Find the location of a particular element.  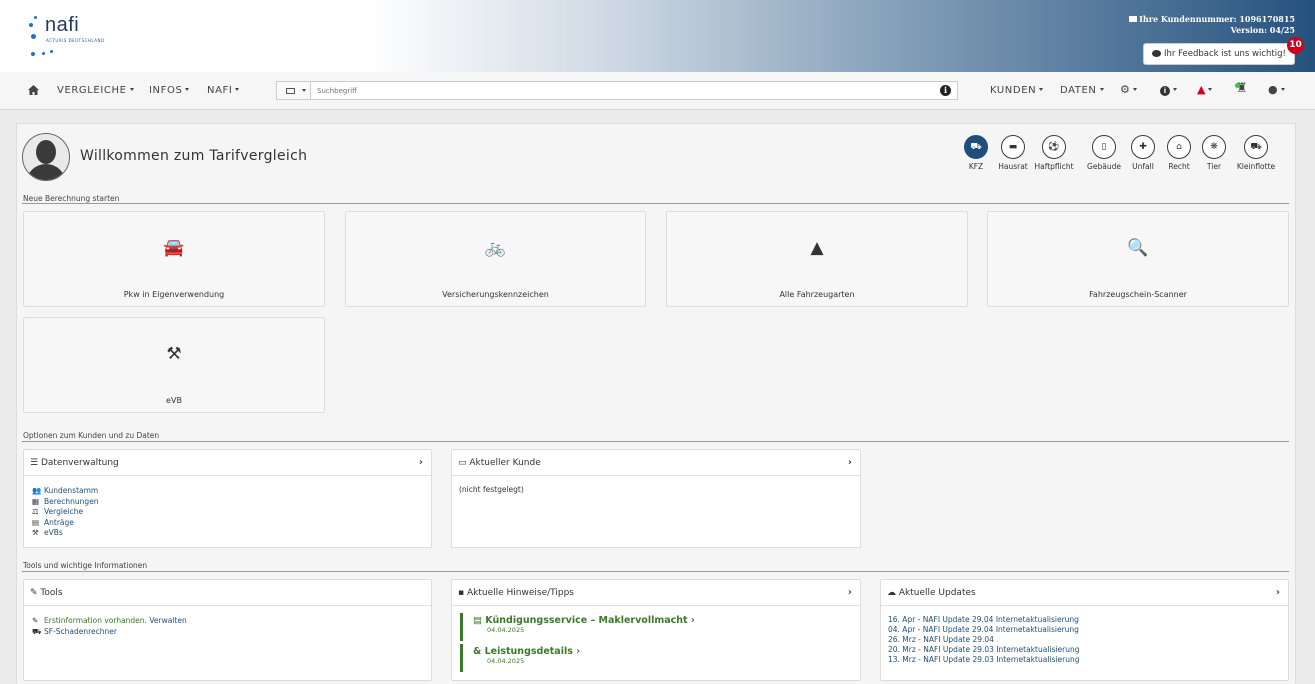

wrench-icon: ✎ is located at coordinates (35, 593).